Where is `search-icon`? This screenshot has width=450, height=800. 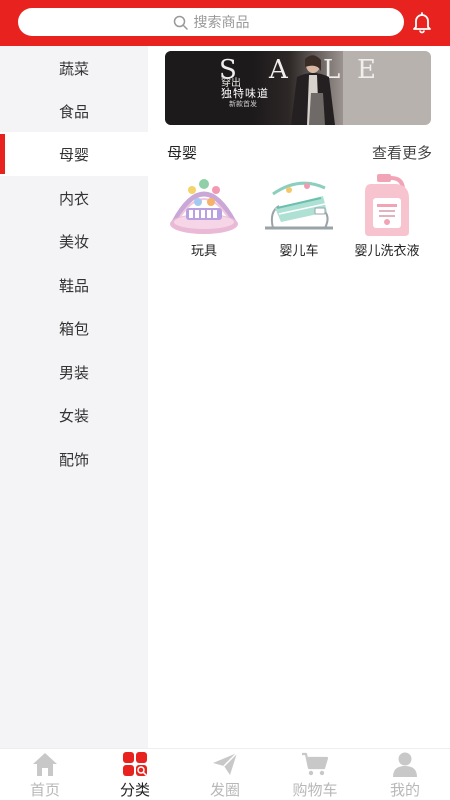
search-icon is located at coordinates (180, 22).